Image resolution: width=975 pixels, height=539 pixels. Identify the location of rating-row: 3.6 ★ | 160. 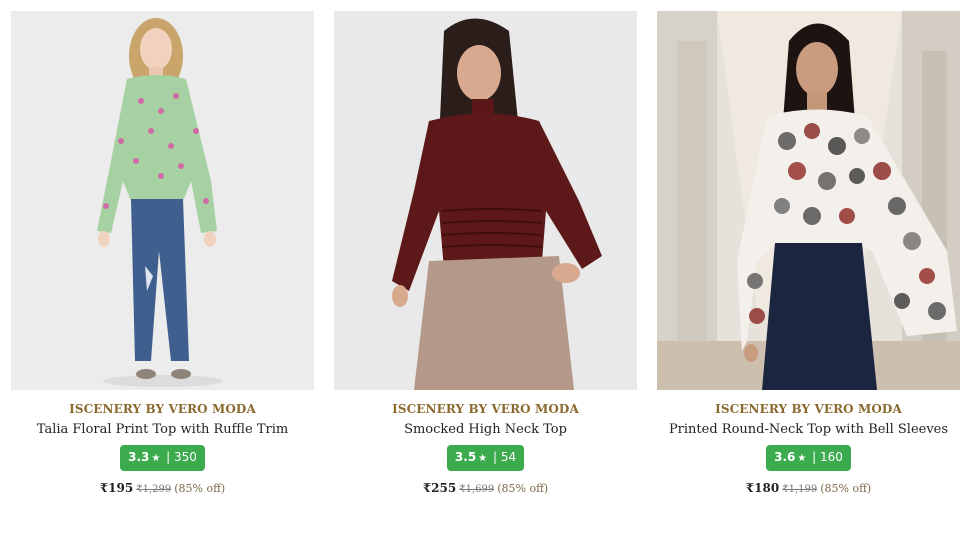
(808, 458).